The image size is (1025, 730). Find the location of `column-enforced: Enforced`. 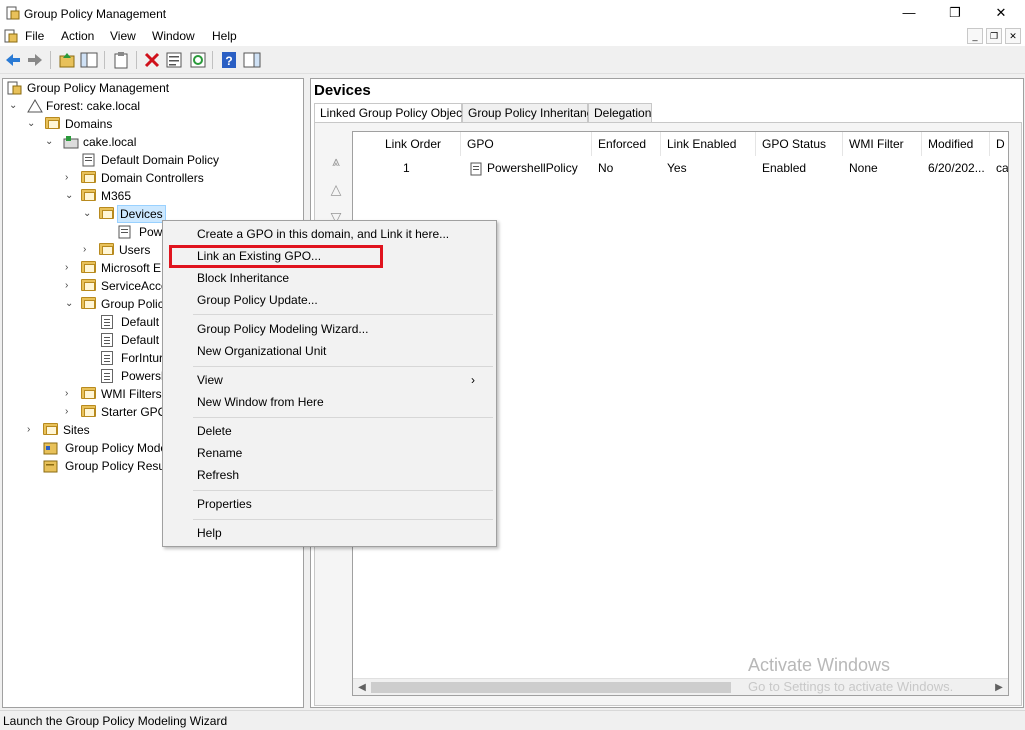

column-enforced: Enforced is located at coordinates (626, 144).